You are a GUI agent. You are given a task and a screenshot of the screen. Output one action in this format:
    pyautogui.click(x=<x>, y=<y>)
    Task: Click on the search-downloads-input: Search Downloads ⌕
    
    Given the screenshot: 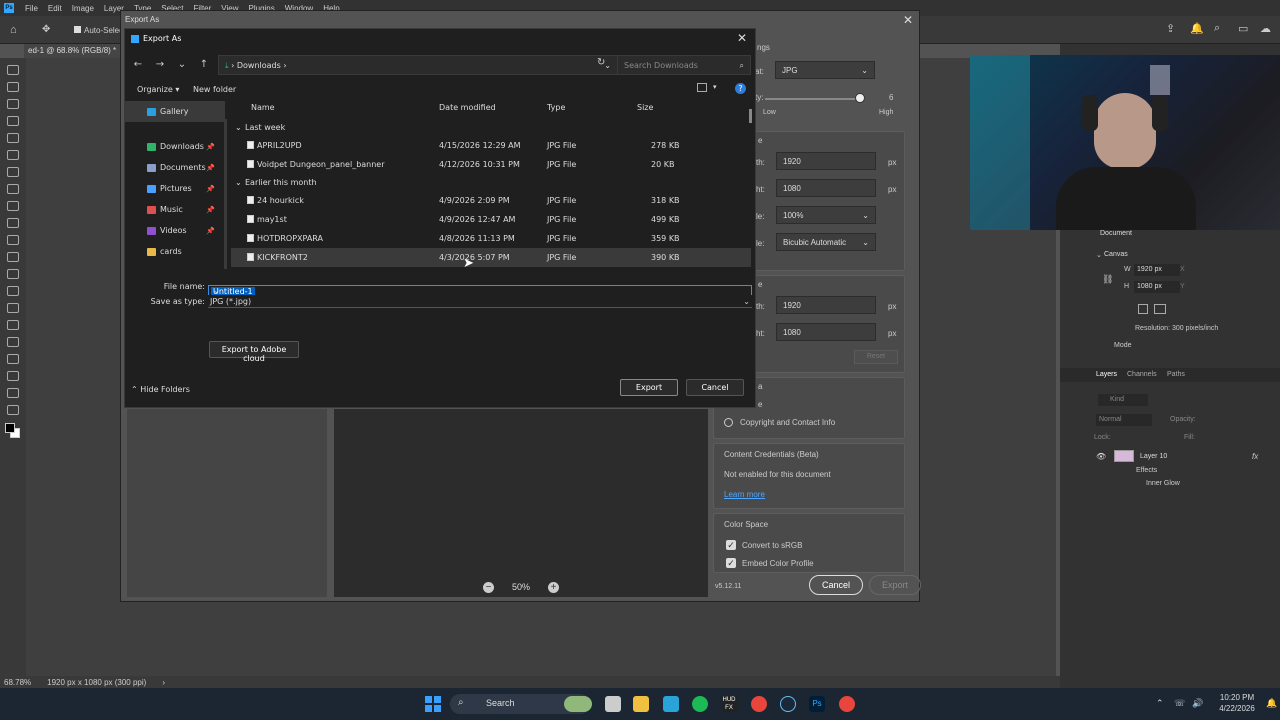 What is the action you would take?
    pyautogui.click(x=684, y=65)
    